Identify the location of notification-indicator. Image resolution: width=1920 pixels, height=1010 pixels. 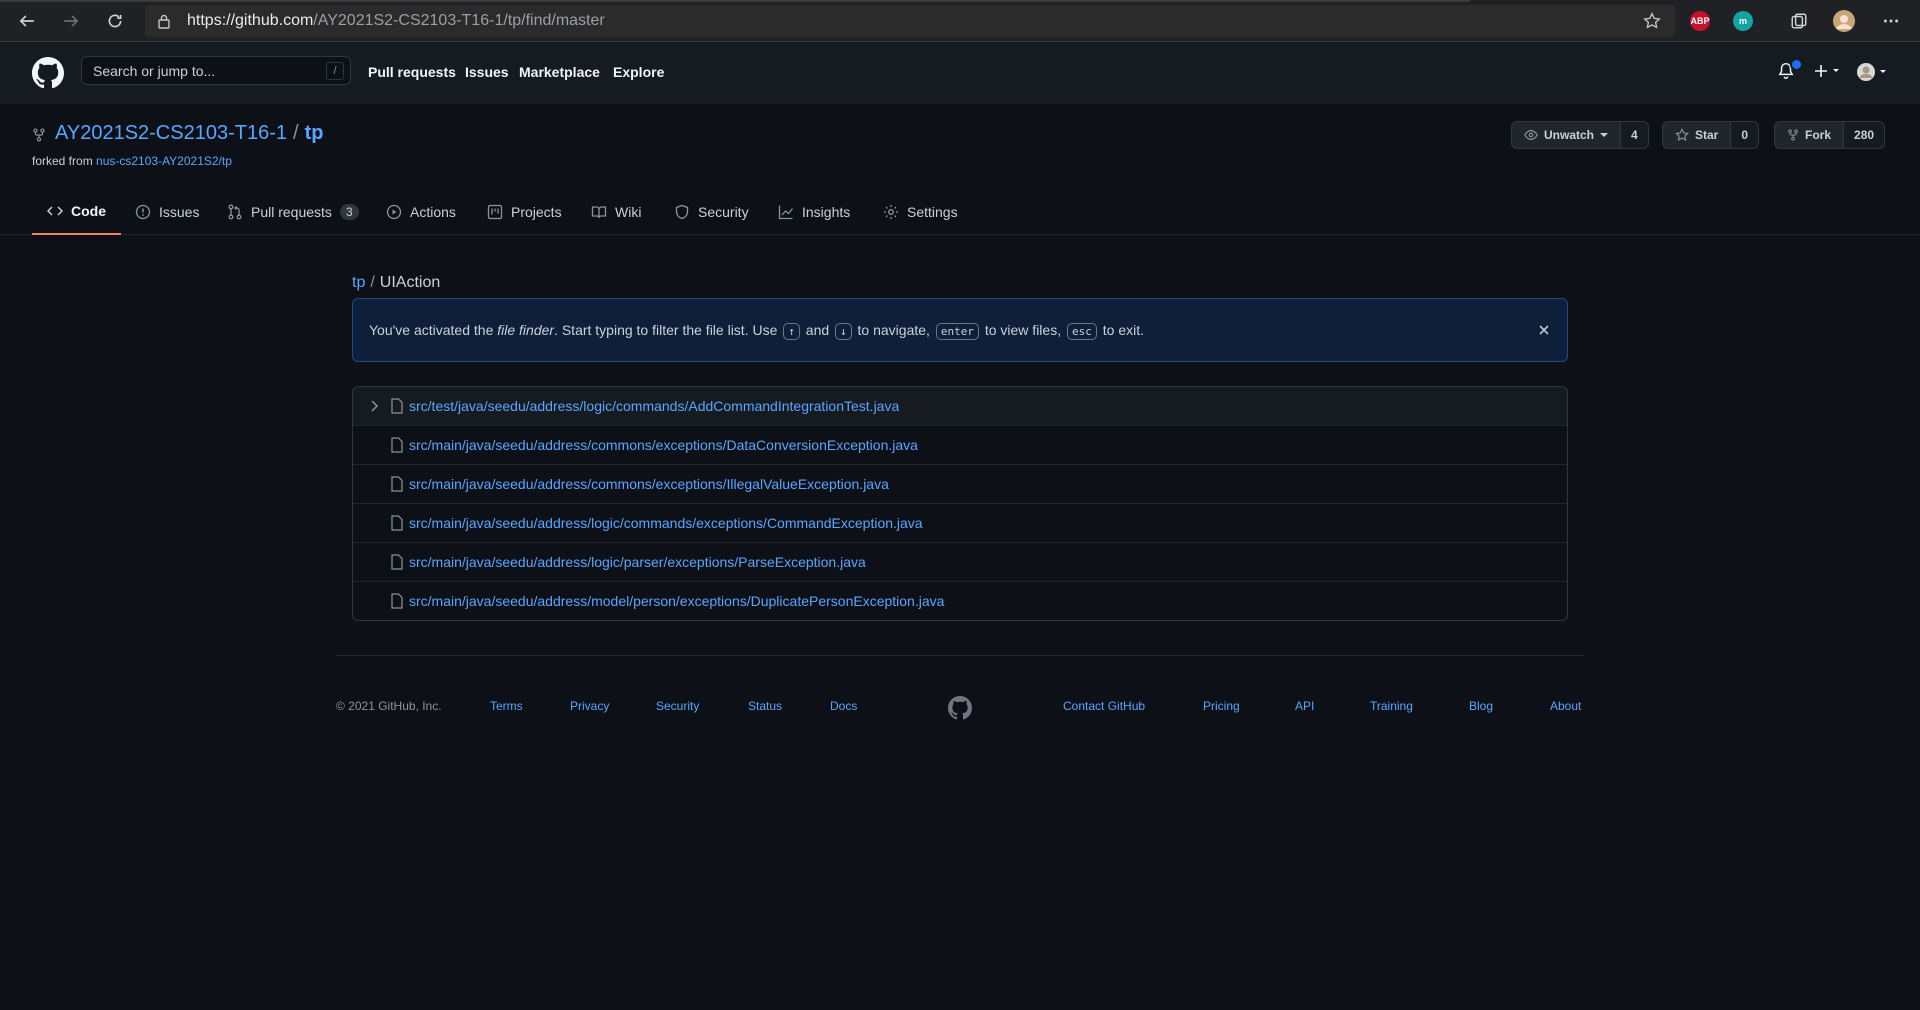
(1796, 64).